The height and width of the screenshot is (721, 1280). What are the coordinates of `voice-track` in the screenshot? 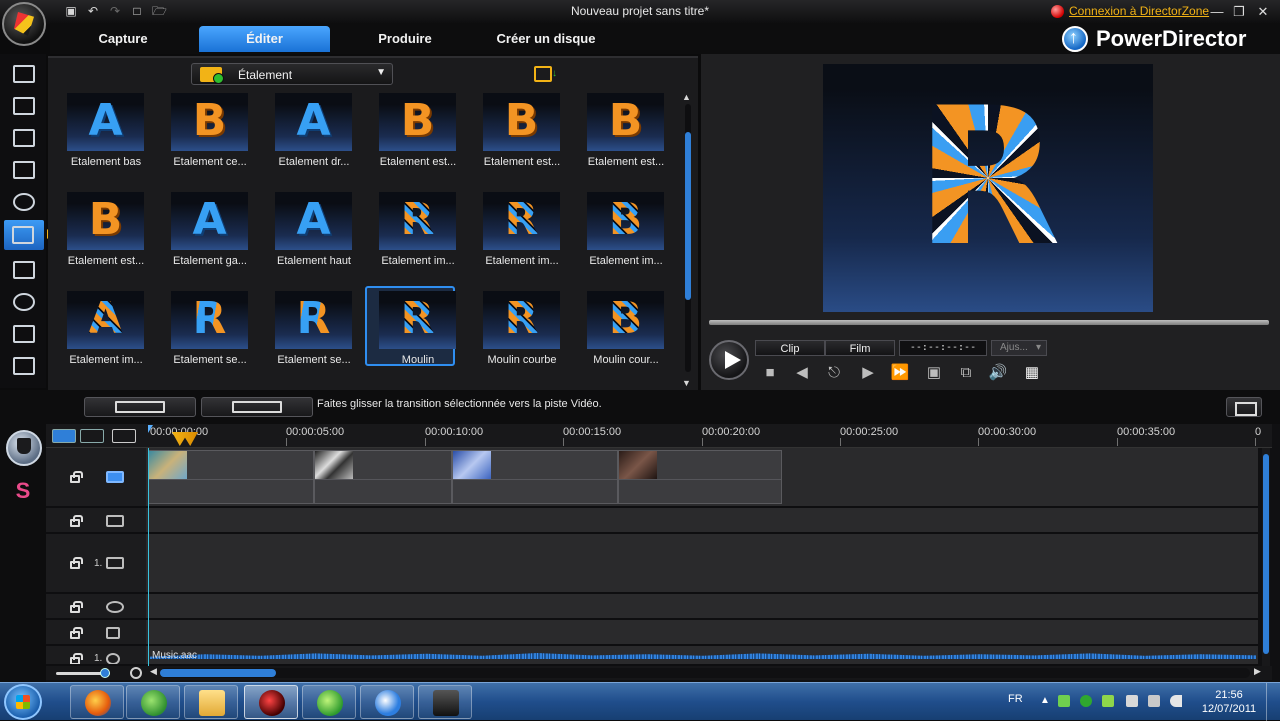 It's located at (652, 633).